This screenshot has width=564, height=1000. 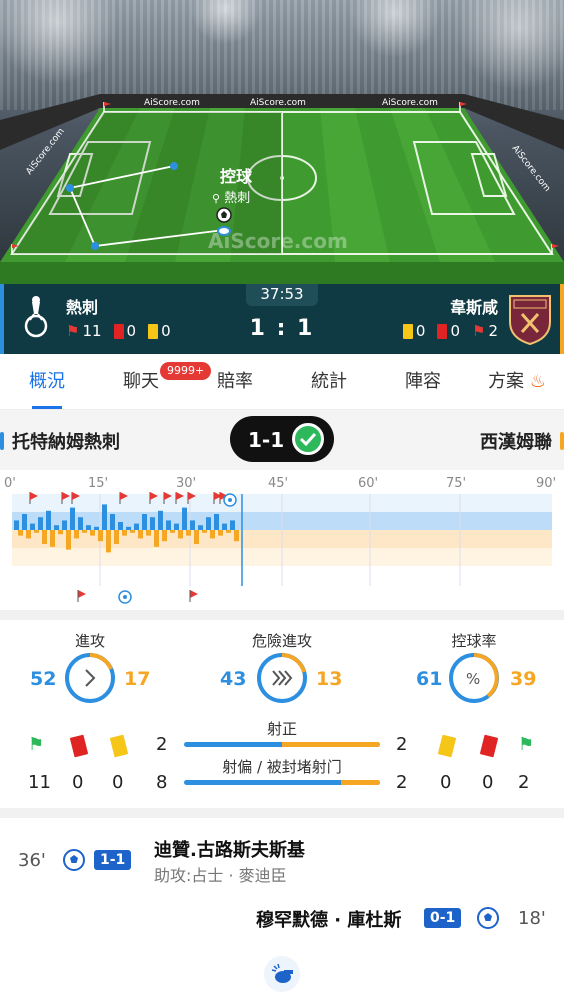 I want to click on away-dangerous-value: 13, so click(x=329, y=679).